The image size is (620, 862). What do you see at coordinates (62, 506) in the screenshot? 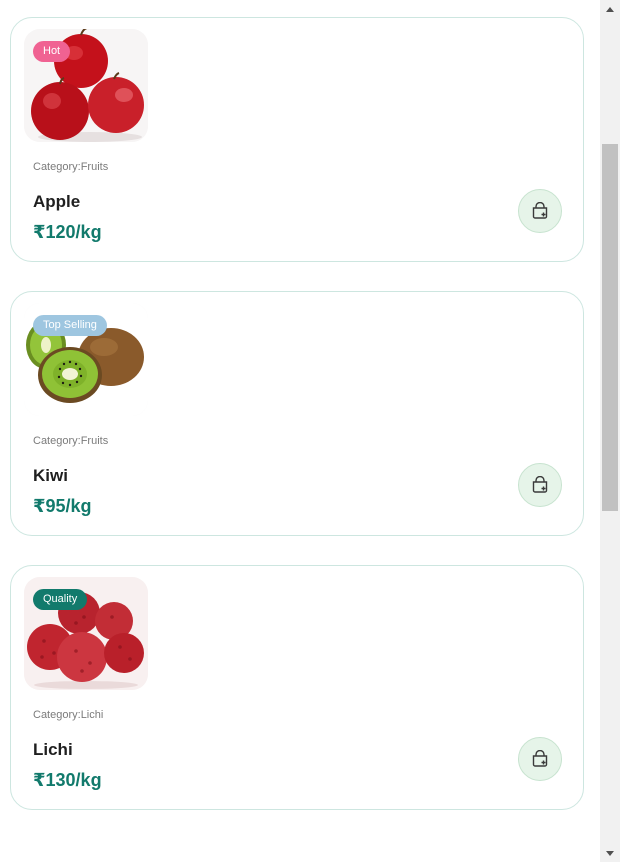
I see `product-price: ₹95/kg` at bounding box center [62, 506].